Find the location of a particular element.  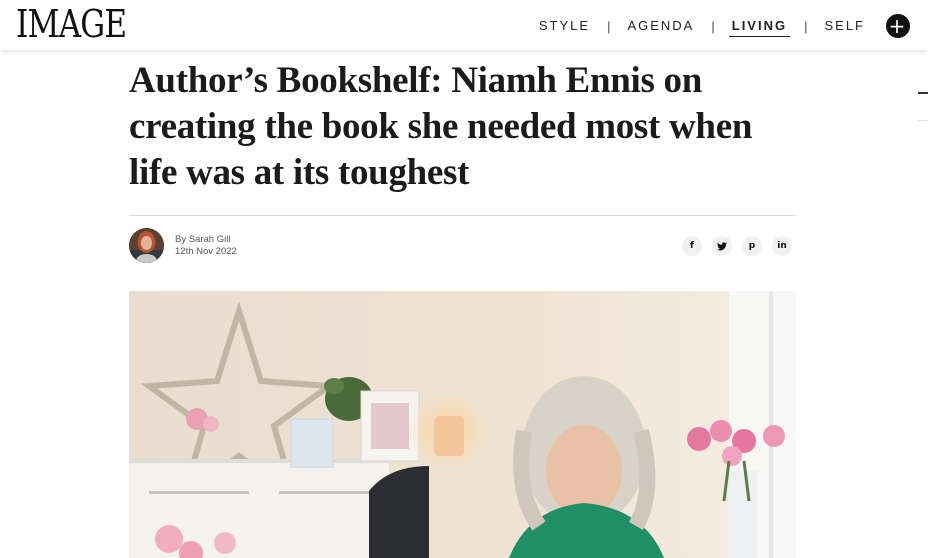

nav-item-style: STYLE is located at coordinates (564, 26).